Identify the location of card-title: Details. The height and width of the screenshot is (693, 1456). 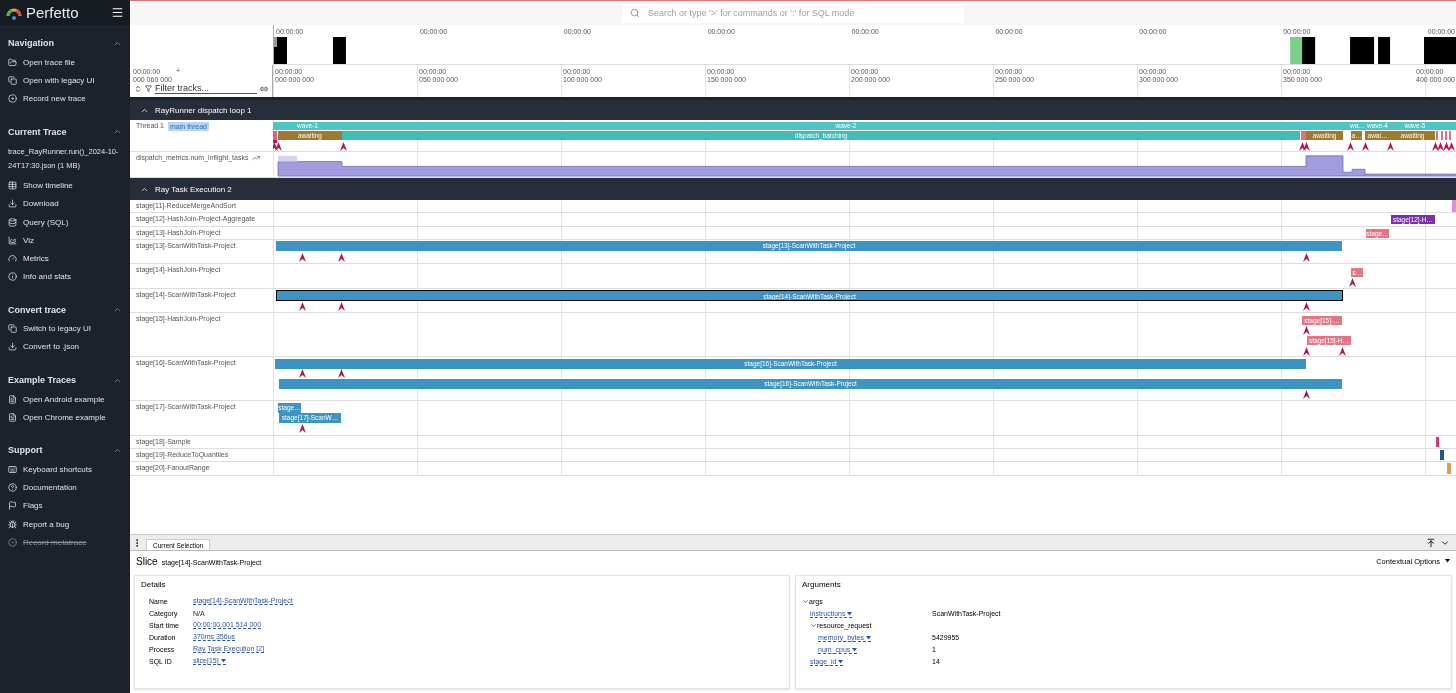
(154, 584).